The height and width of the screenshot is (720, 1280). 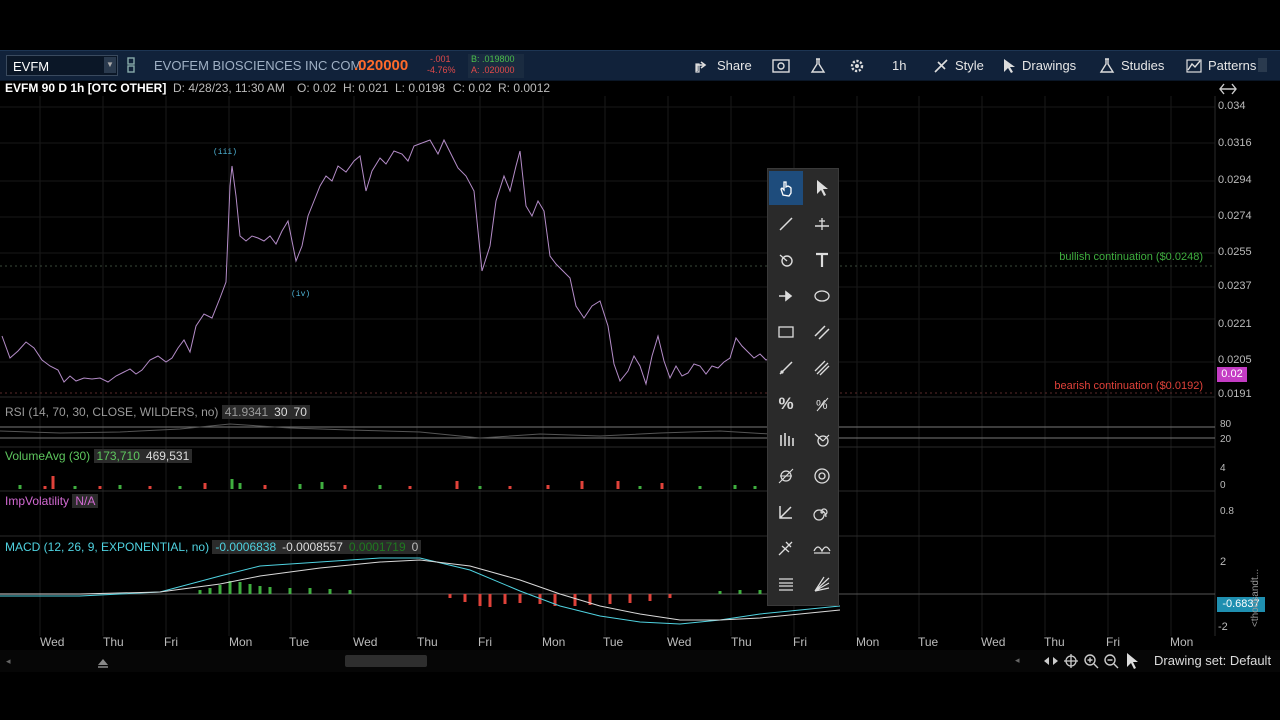 I want to click on scroll-right-icon: ◂, so click(x=1020, y=661).